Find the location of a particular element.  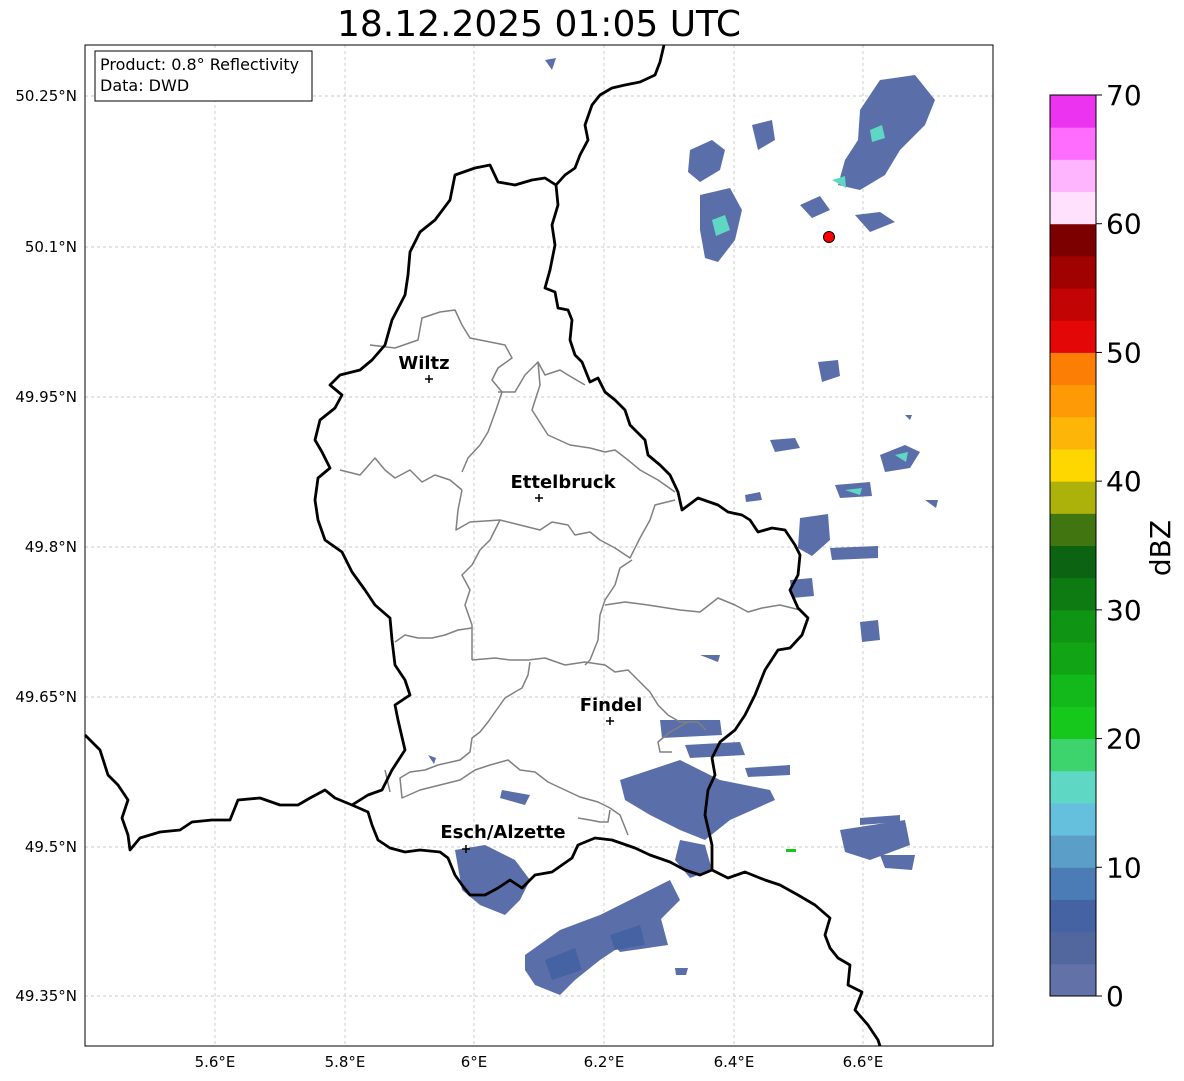

colorbar-tick-label: 10 is located at coordinates (1124, 867).